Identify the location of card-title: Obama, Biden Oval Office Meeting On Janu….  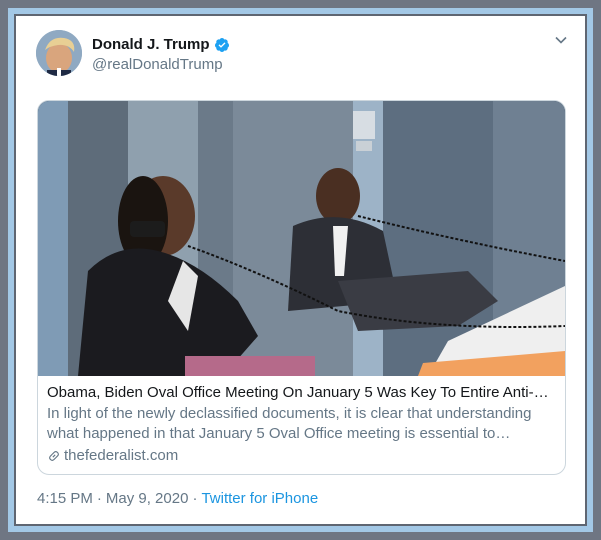
(302, 393).